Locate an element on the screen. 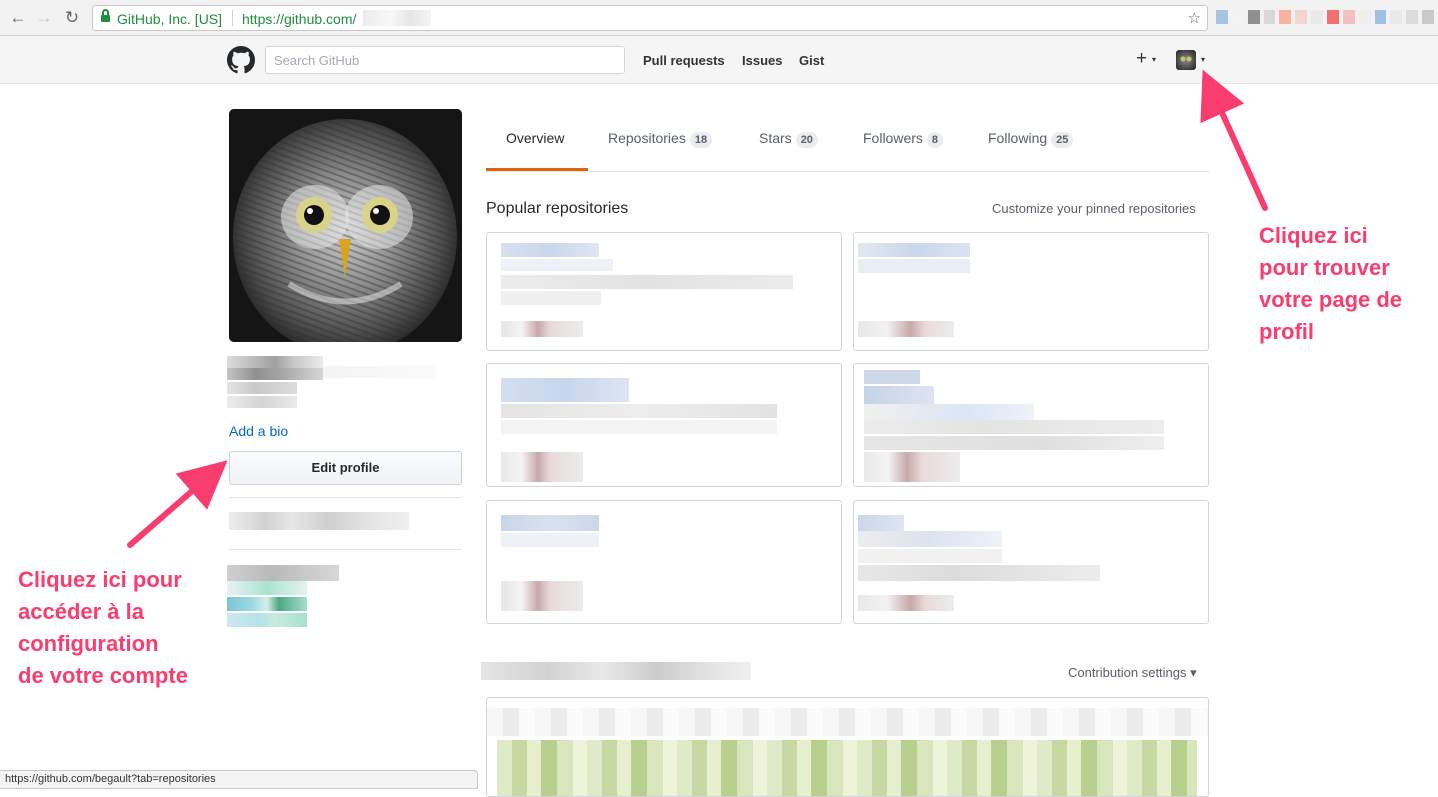 The image size is (1438, 797). tab-label: Repositories is located at coordinates (647, 138).